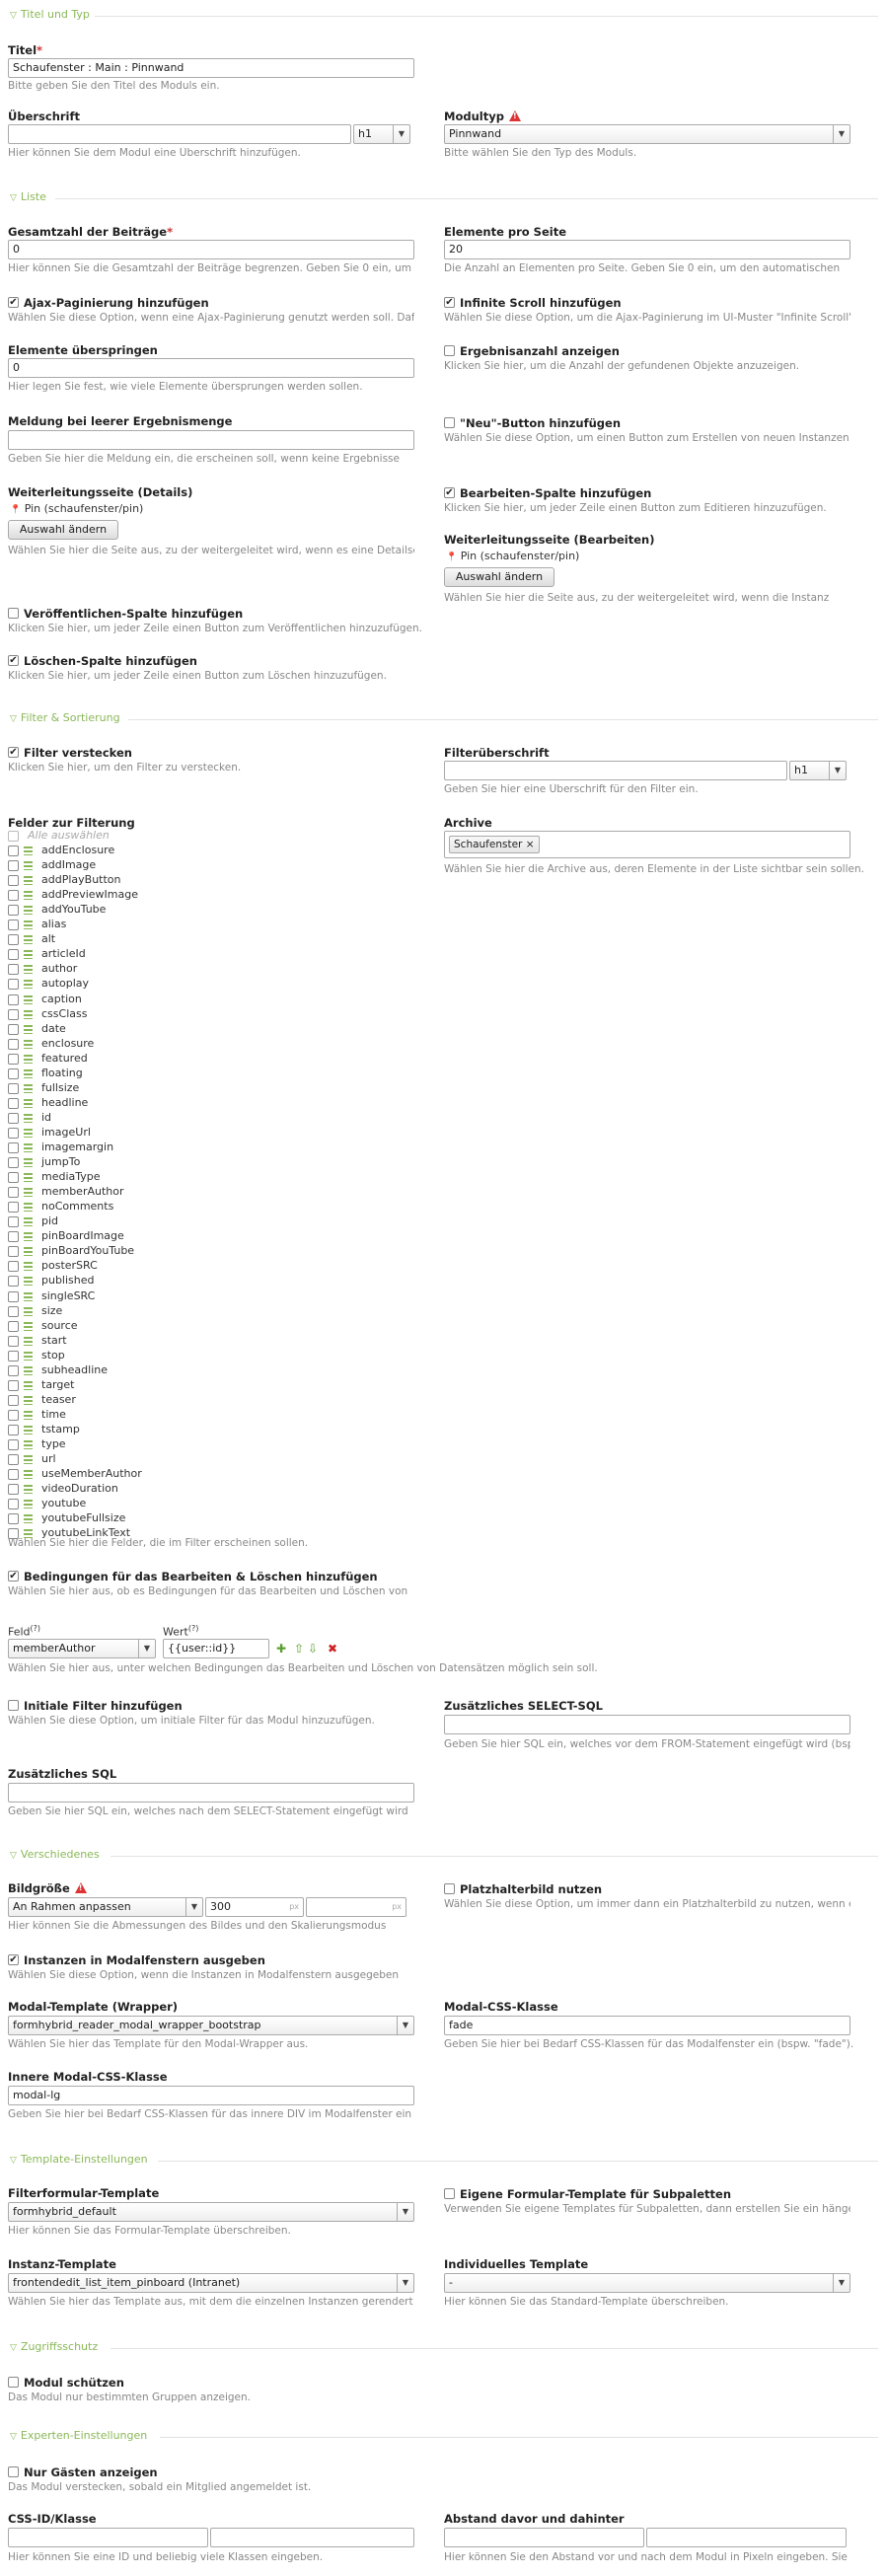 This screenshot has width=886, height=2576. What do you see at coordinates (647, 249) in the screenshot?
I see `proseite-input: 20` at bounding box center [647, 249].